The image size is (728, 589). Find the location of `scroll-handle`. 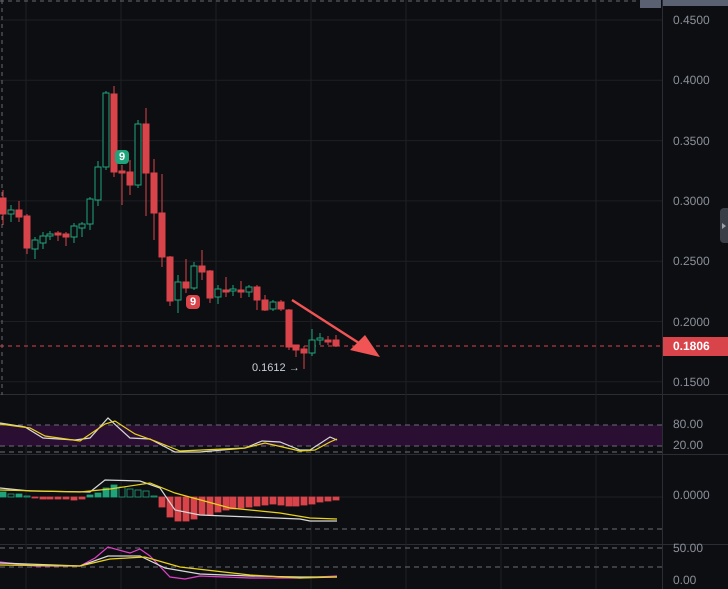

scroll-handle is located at coordinates (724, 225).